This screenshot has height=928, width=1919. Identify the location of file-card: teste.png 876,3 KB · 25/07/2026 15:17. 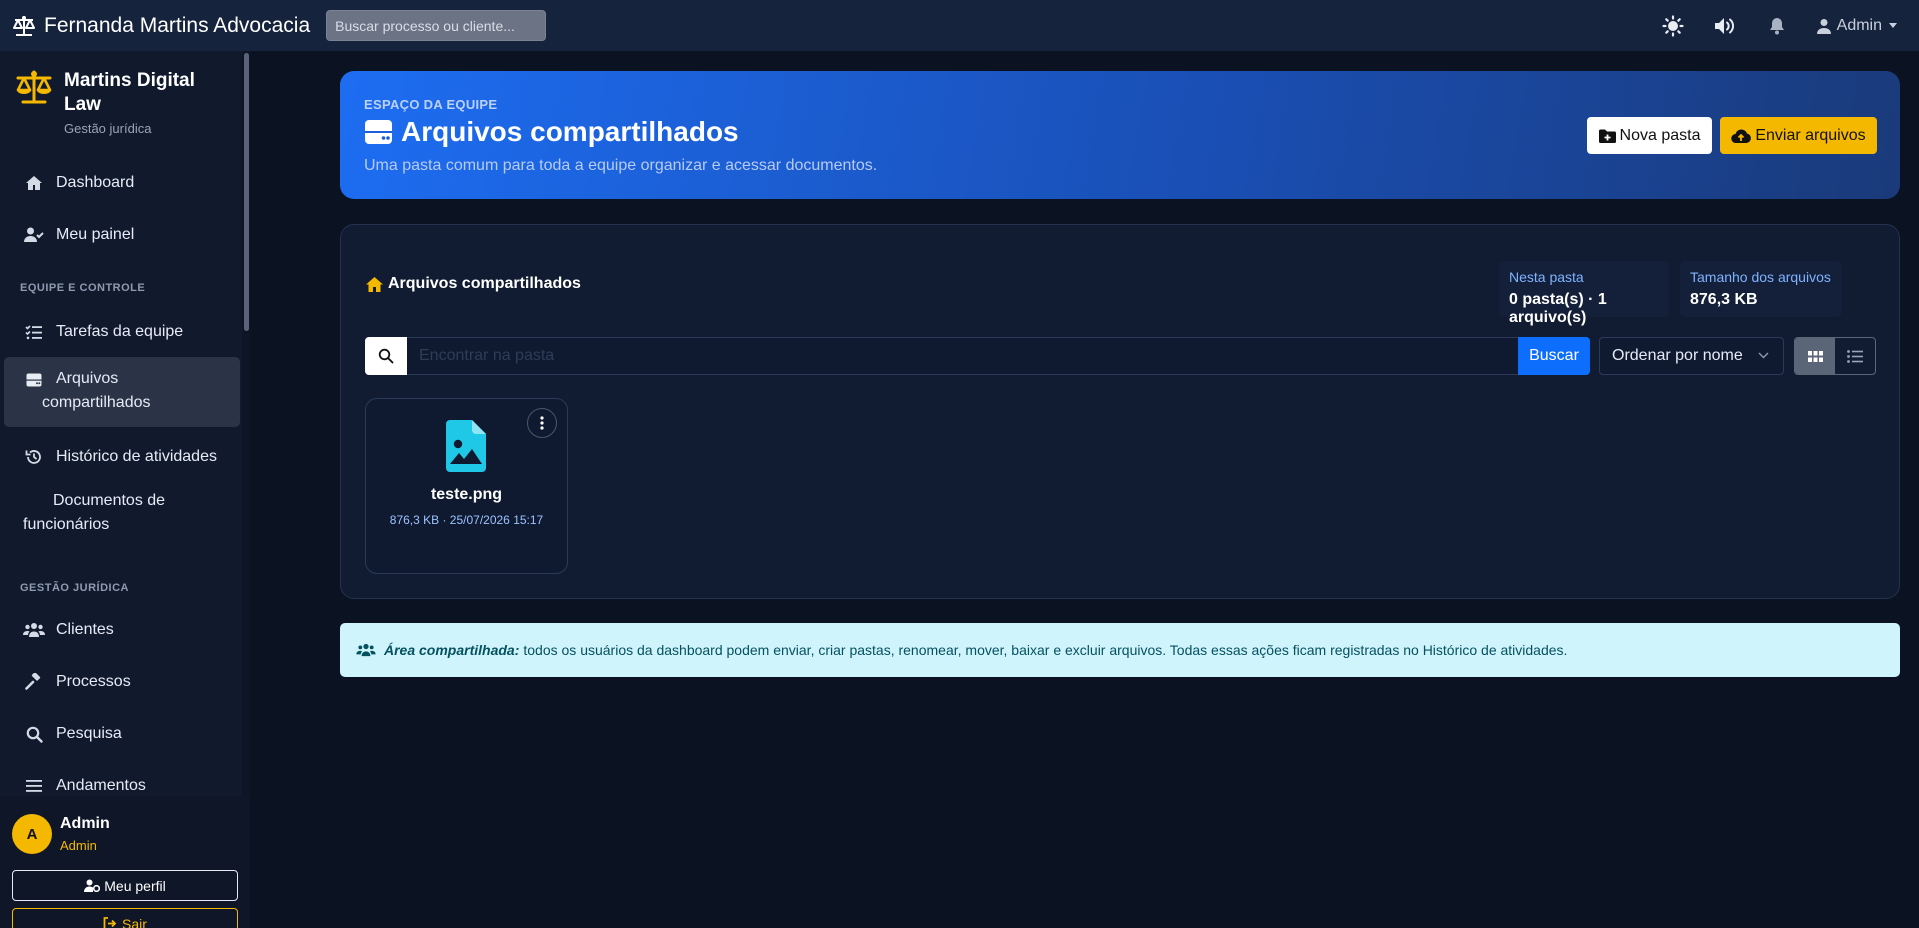
(466, 486).